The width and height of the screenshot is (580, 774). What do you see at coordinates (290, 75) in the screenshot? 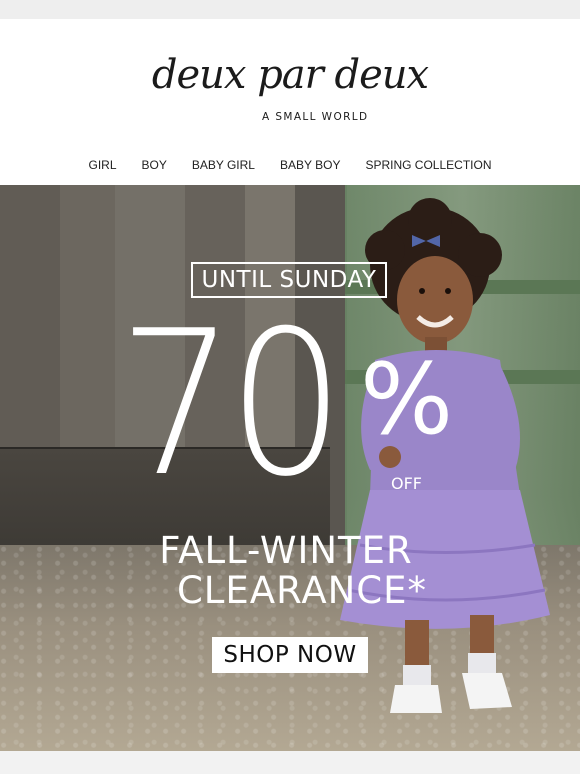
I see `brand-name: deux par deux` at bounding box center [290, 75].